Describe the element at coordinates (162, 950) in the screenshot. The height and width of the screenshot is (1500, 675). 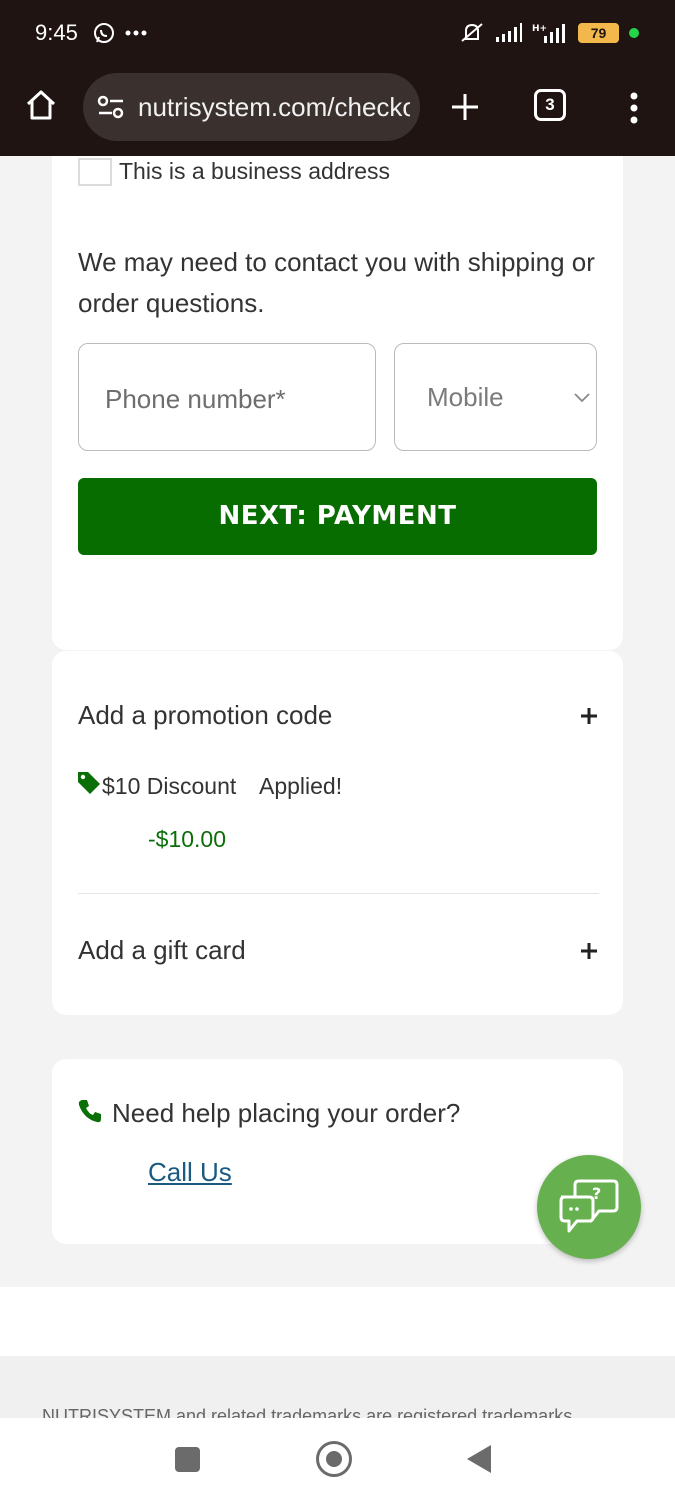
I see `gift-card-toggle: Add a gift card` at that location.